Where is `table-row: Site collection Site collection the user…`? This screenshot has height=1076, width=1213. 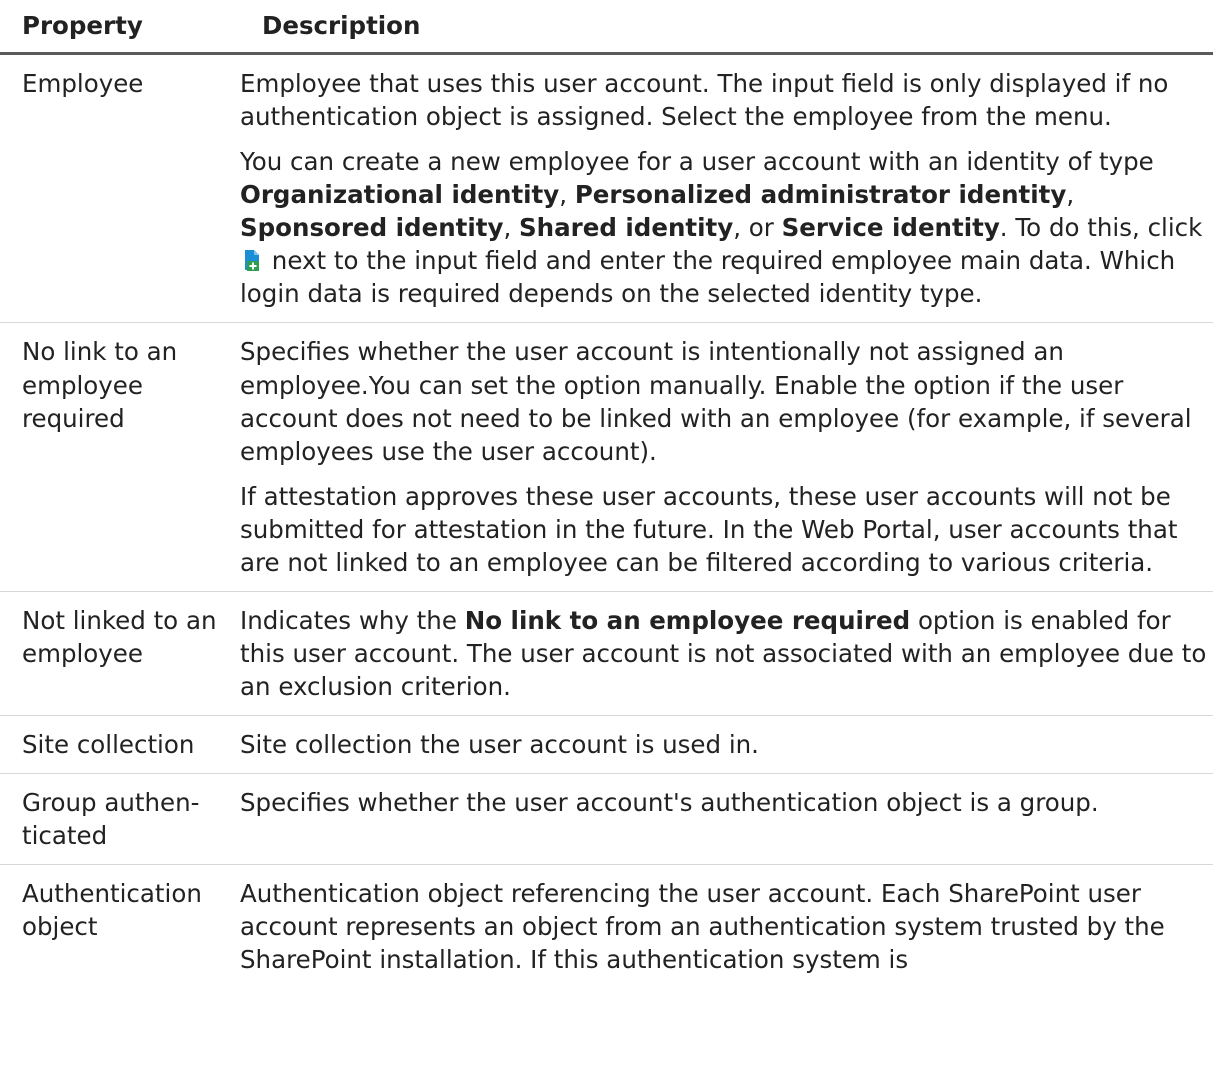 table-row: Site collection Site collection the user… is located at coordinates (606, 745).